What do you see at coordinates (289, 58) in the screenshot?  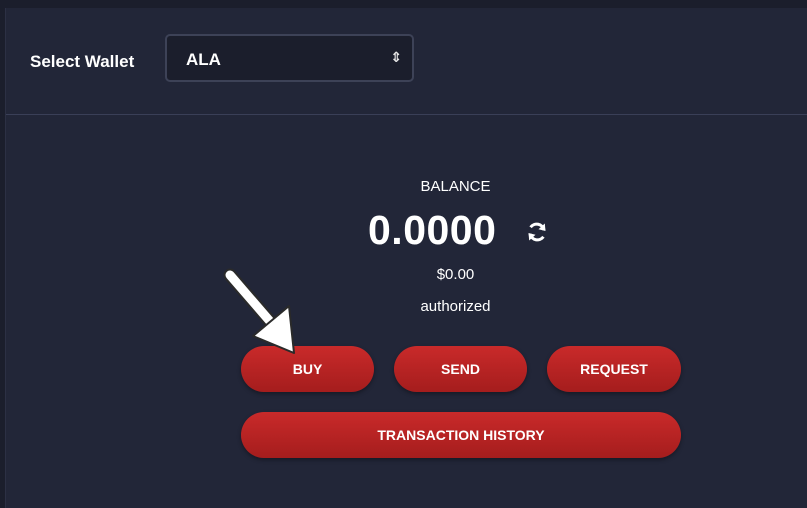 I see `wallet-select: ALA ⇕` at bounding box center [289, 58].